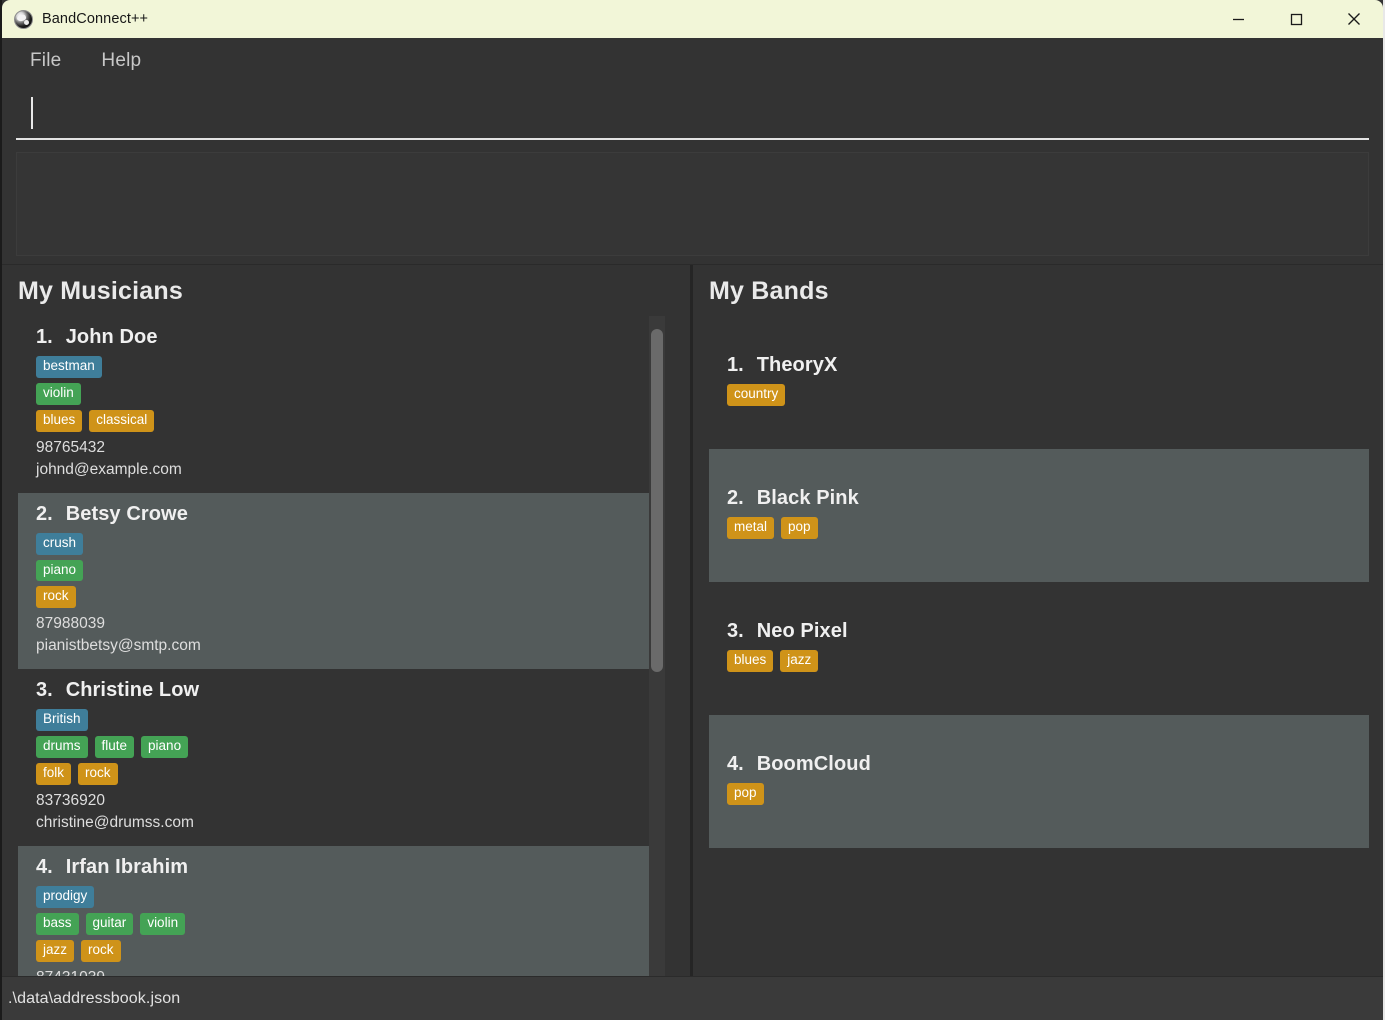 Image resolution: width=1385 pixels, height=1020 pixels. What do you see at coordinates (751, 527) in the screenshot?
I see `genre-tag: metal` at bounding box center [751, 527].